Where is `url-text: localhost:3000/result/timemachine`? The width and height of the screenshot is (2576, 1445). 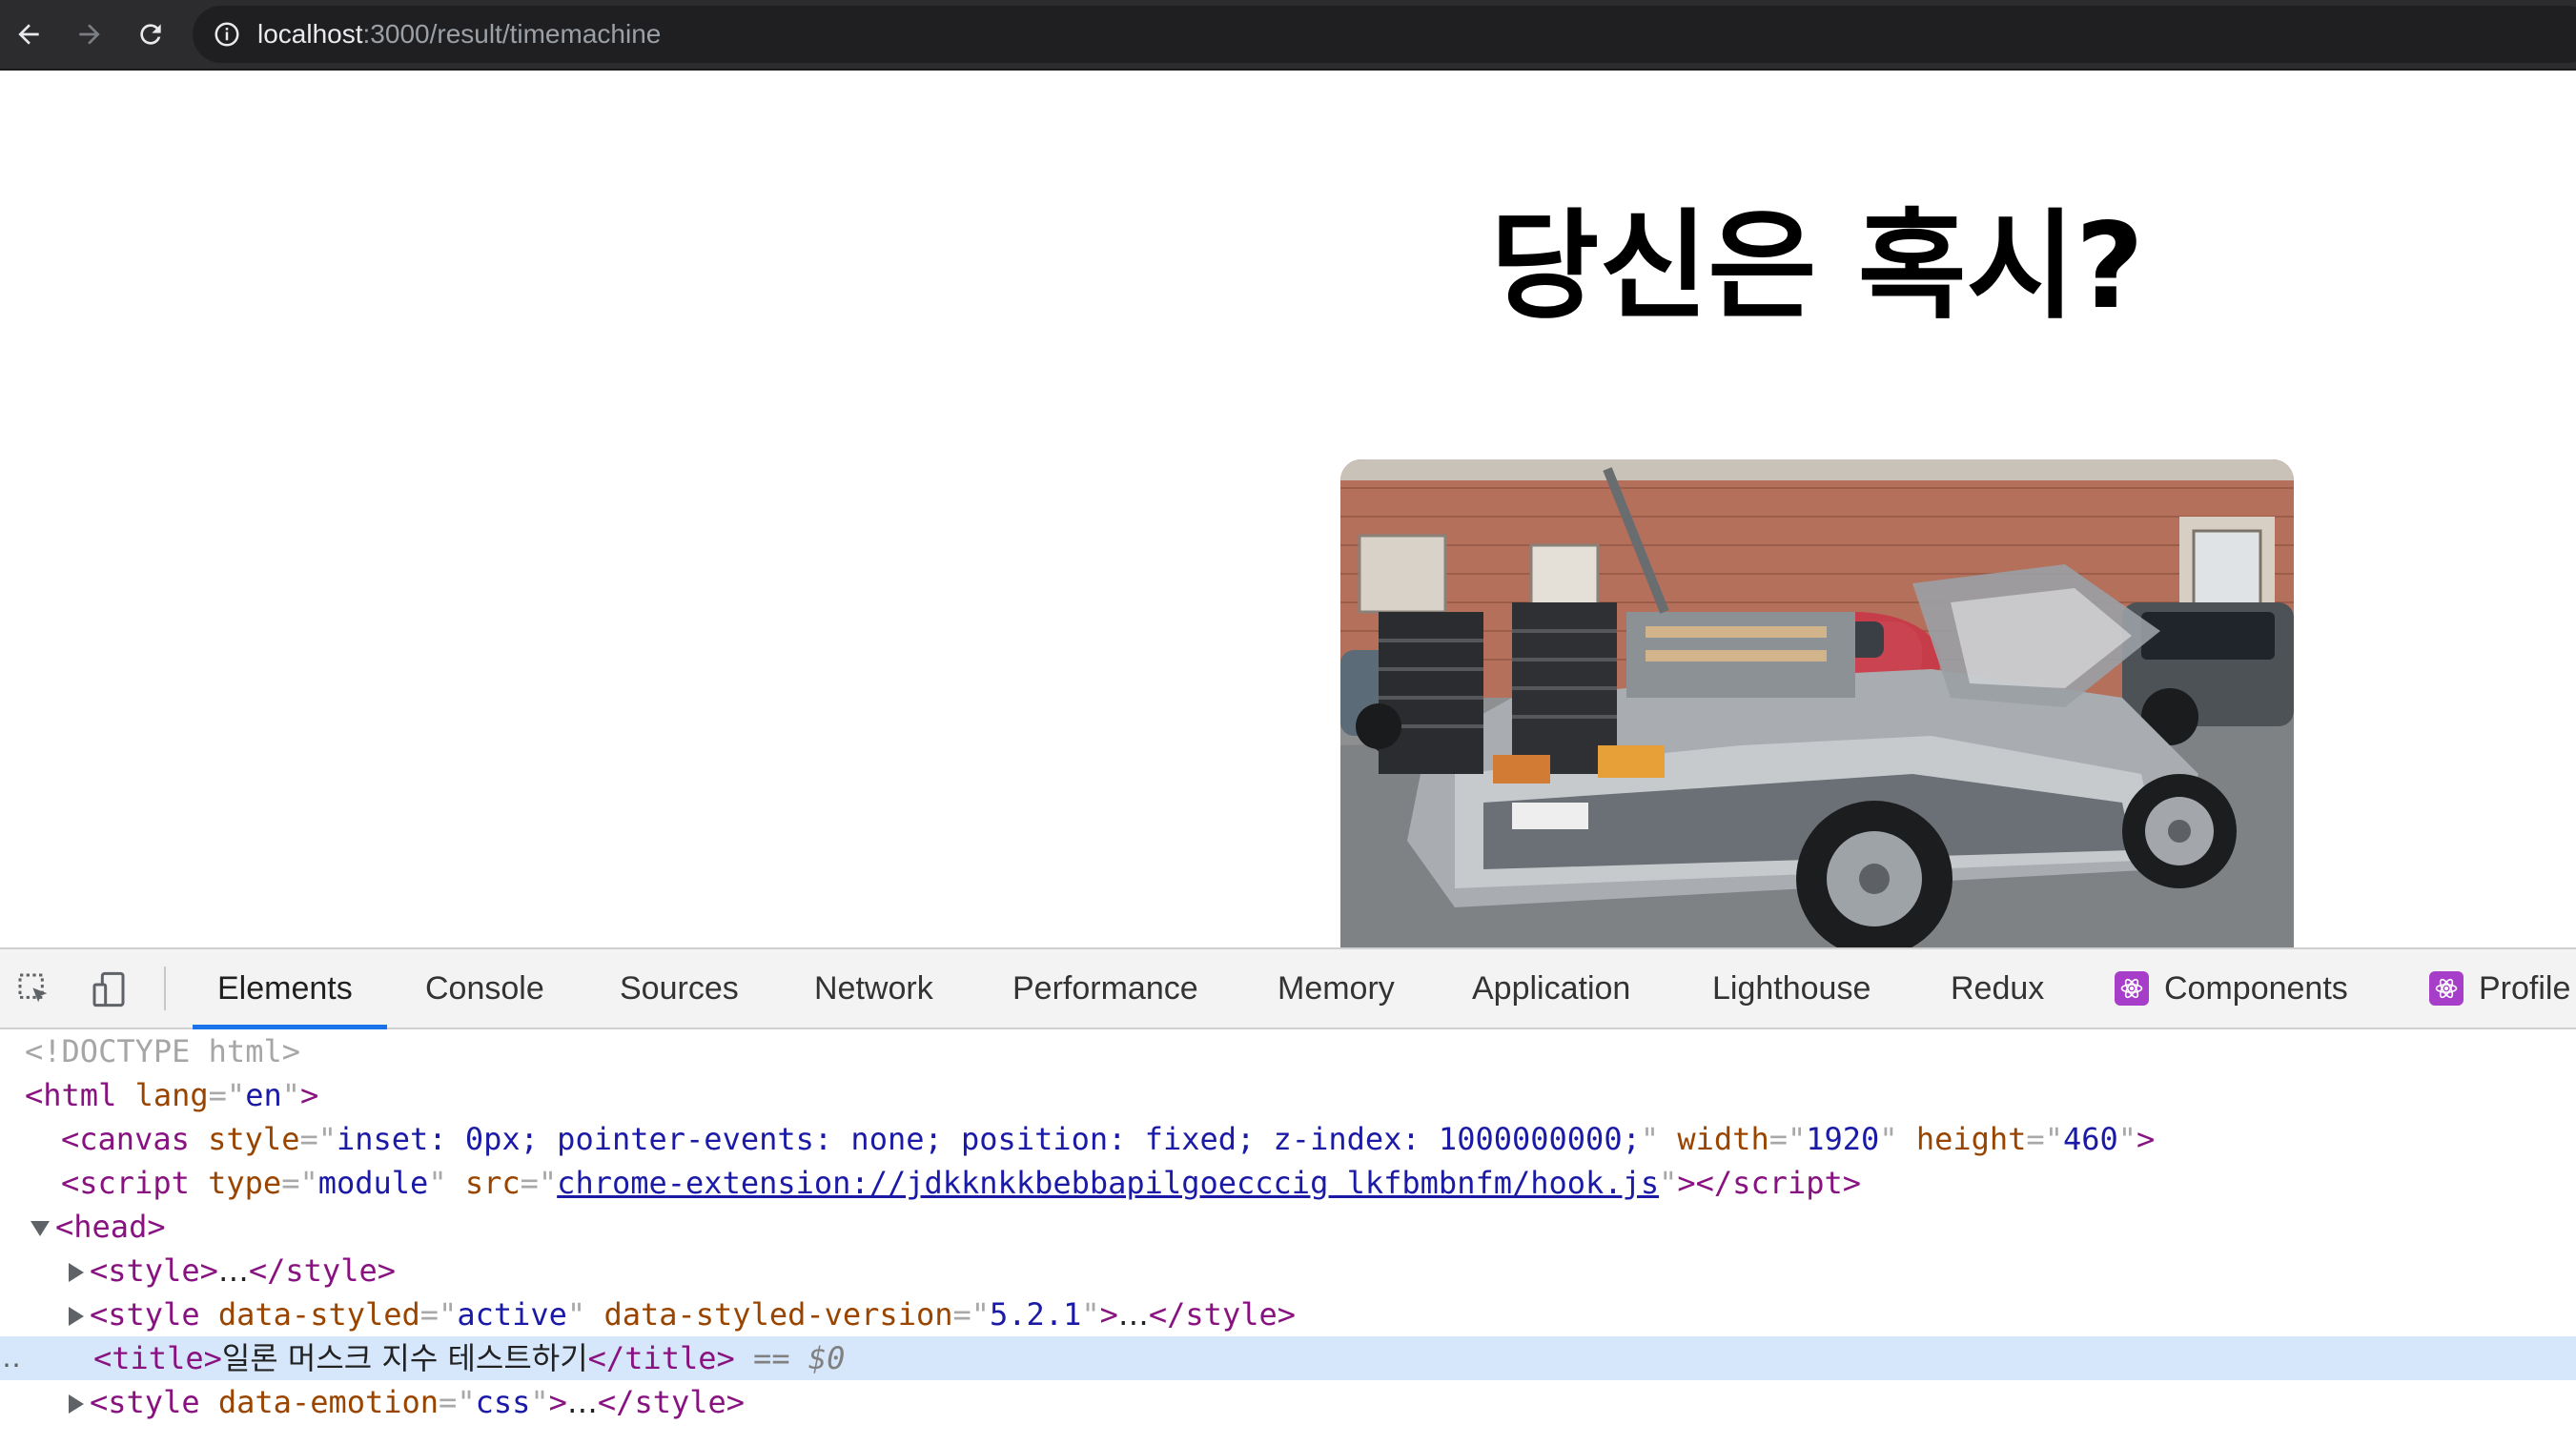
url-text: localhost:3000/result/timemachine is located at coordinates (459, 34).